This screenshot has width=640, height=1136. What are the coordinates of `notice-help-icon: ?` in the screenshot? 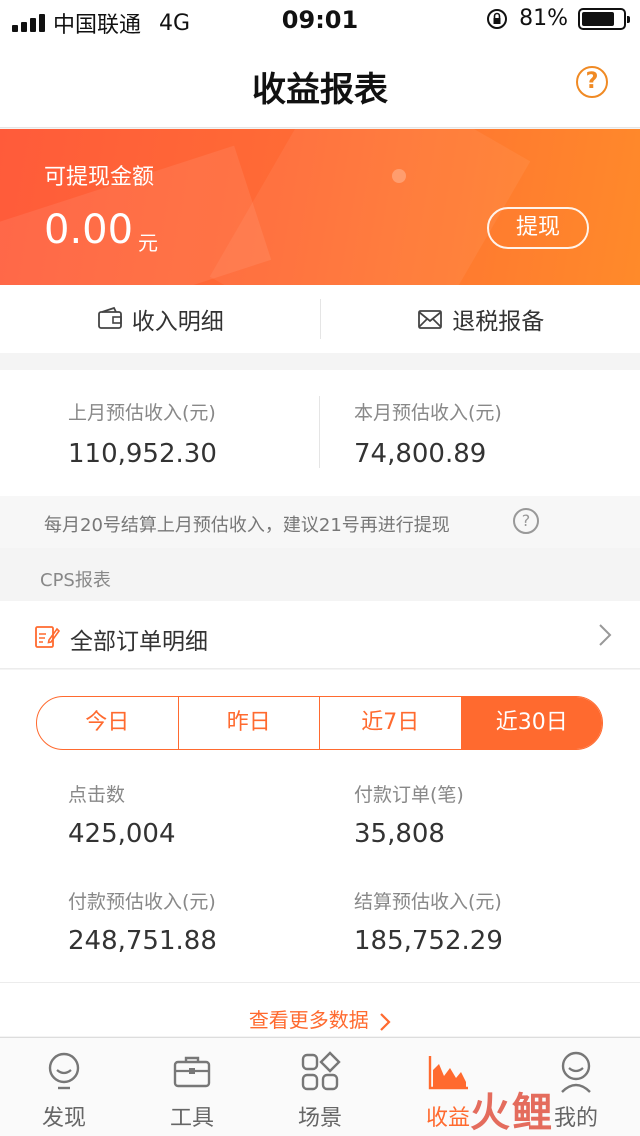 It's located at (526, 521).